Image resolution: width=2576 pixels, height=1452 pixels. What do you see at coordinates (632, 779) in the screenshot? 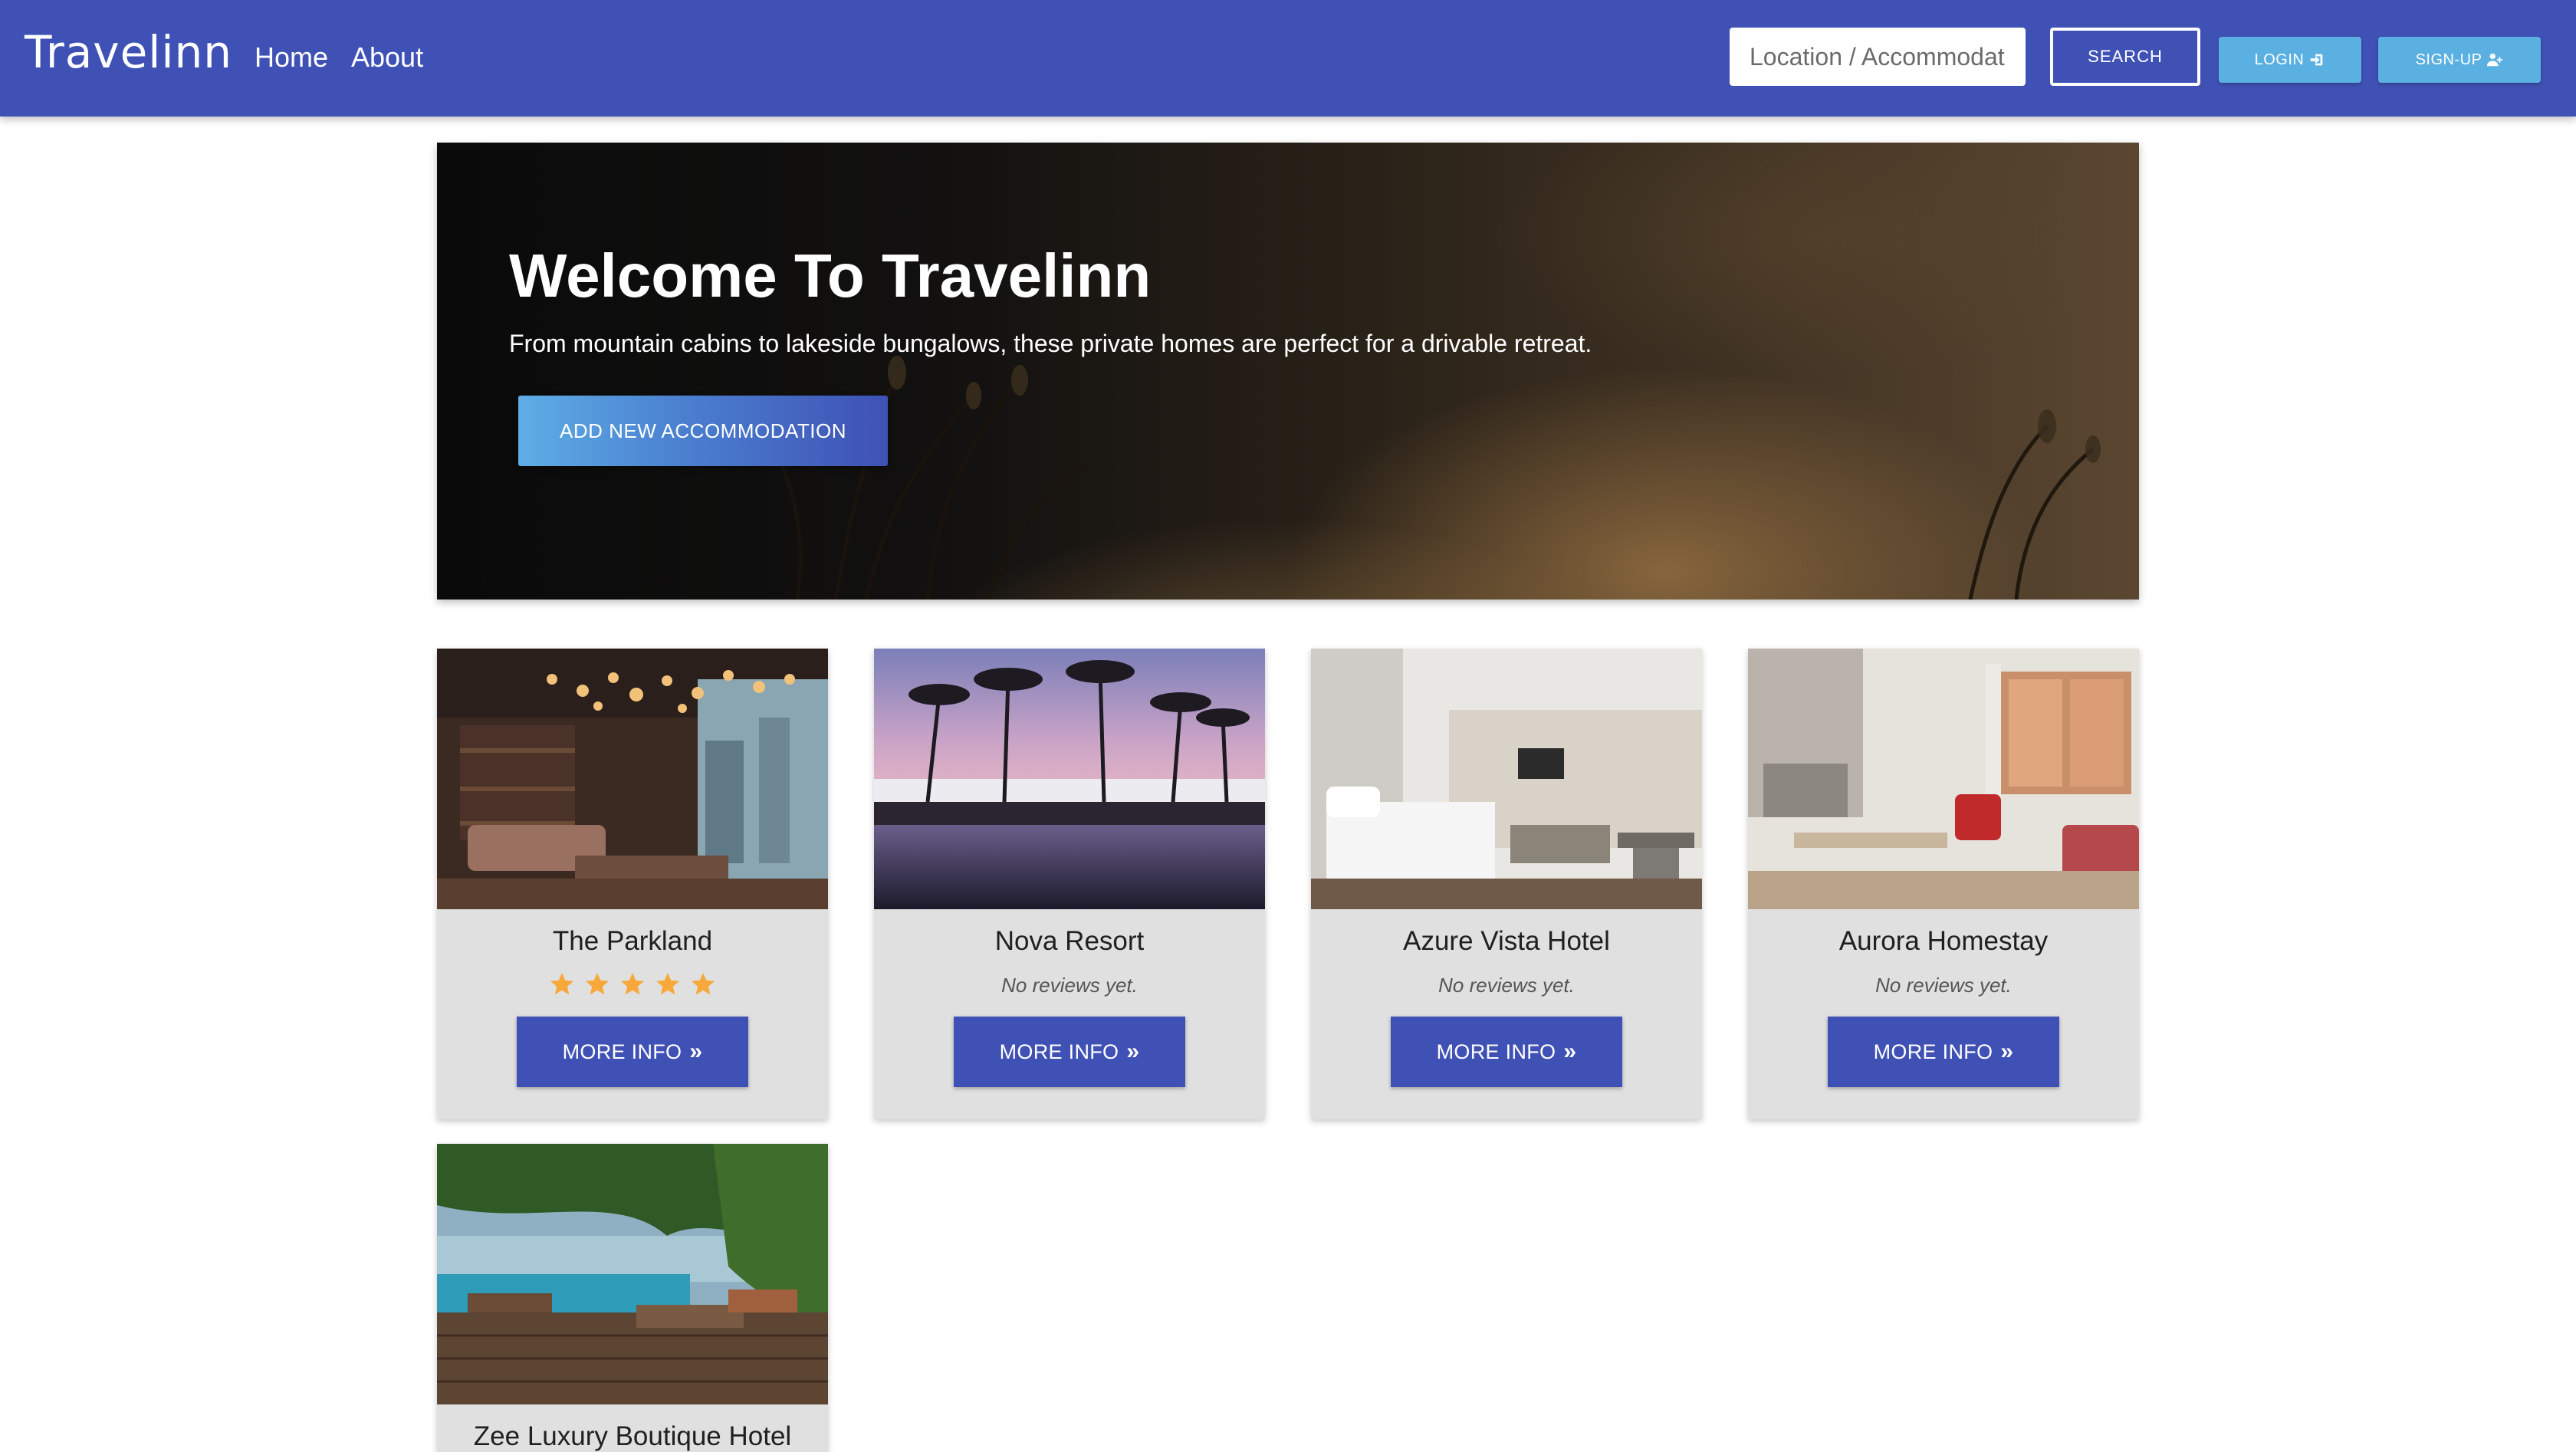
I see `hotel-lounge-photo` at bounding box center [632, 779].